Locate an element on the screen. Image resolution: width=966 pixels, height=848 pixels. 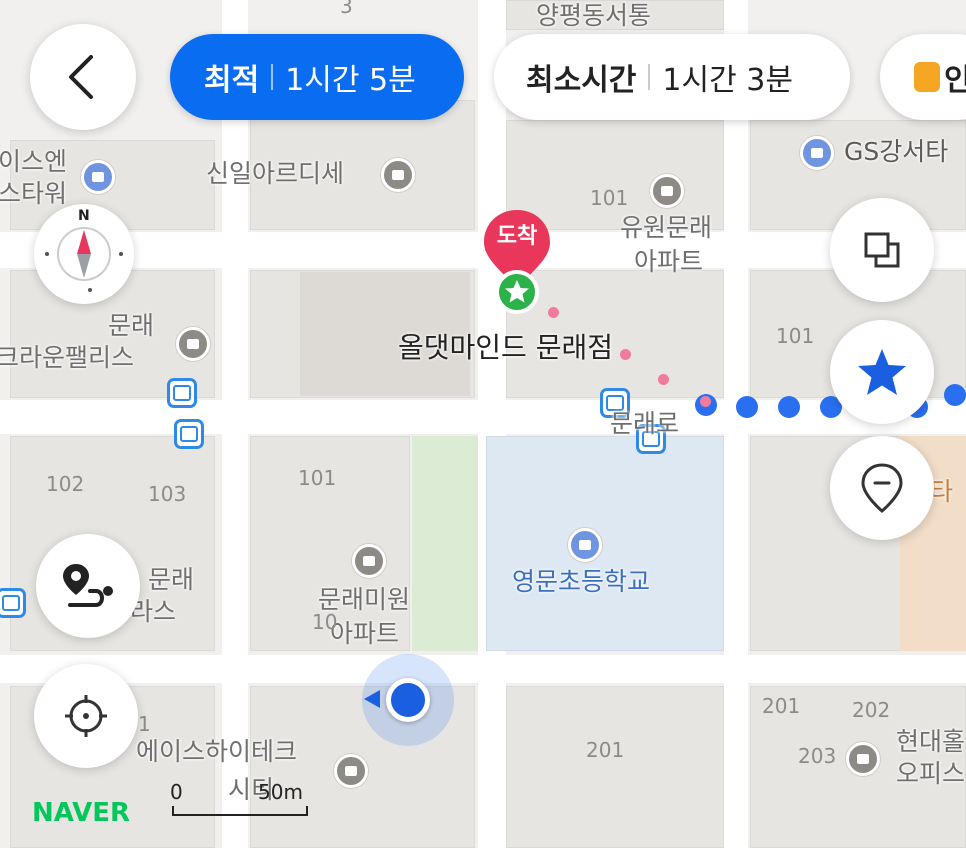
star-icon is located at coordinates (882, 372).